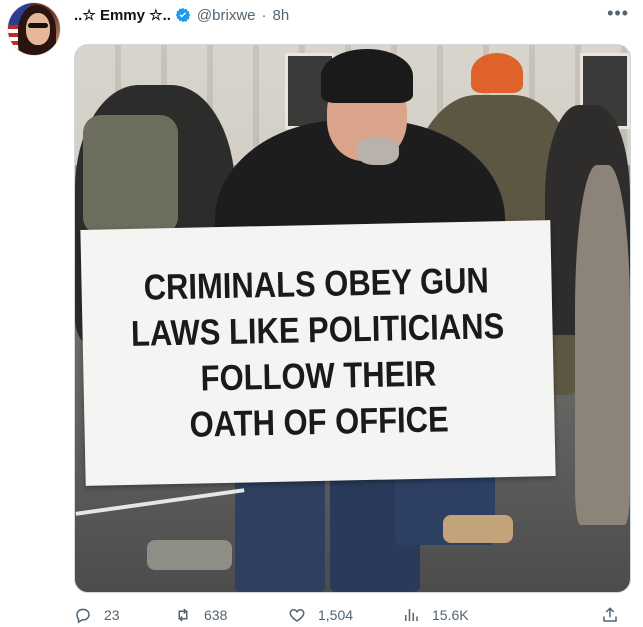 Image resolution: width=643 pixels, height=627 pixels. What do you see at coordinates (124, 615) in the screenshot?
I see `reply-button: 23` at bounding box center [124, 615].